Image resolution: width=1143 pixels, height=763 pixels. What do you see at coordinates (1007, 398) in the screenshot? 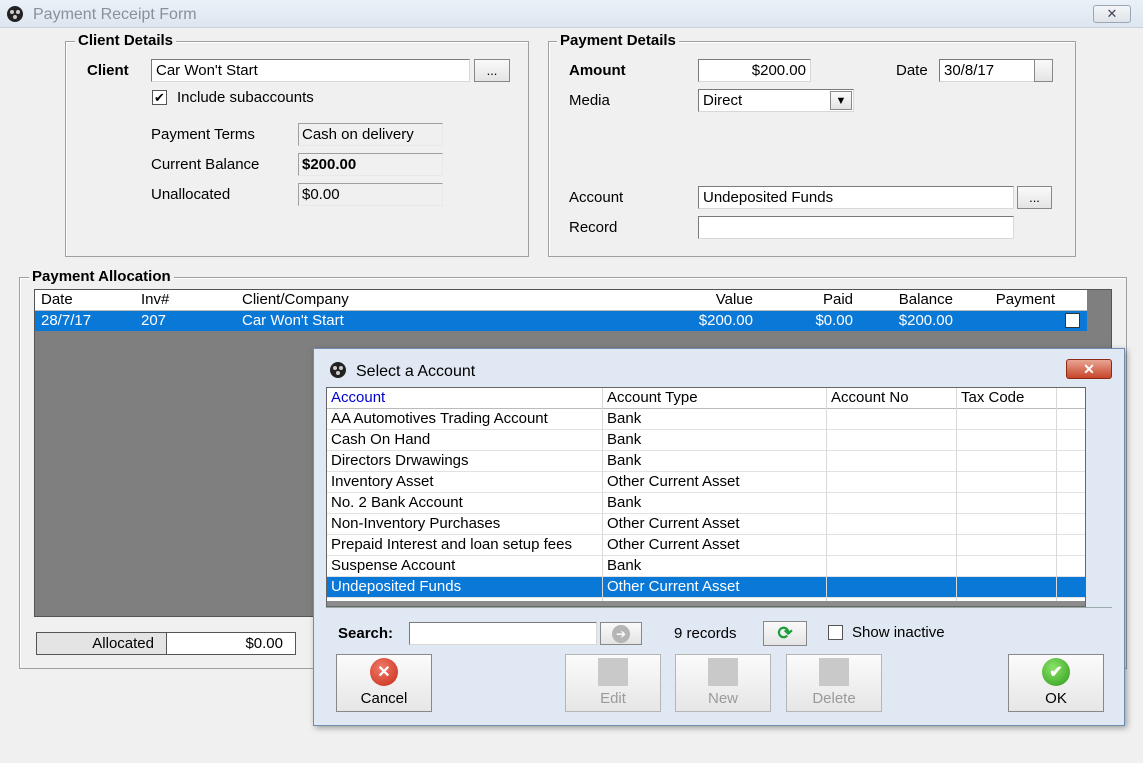
I see `col-tax-code: Tax Code` at bounding box center [1007, 398].